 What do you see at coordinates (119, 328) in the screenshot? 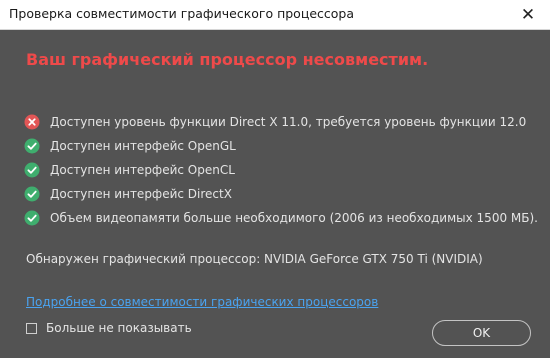
I see `dont-show-label: Больше не показывать` at bounding box center [119, 328].